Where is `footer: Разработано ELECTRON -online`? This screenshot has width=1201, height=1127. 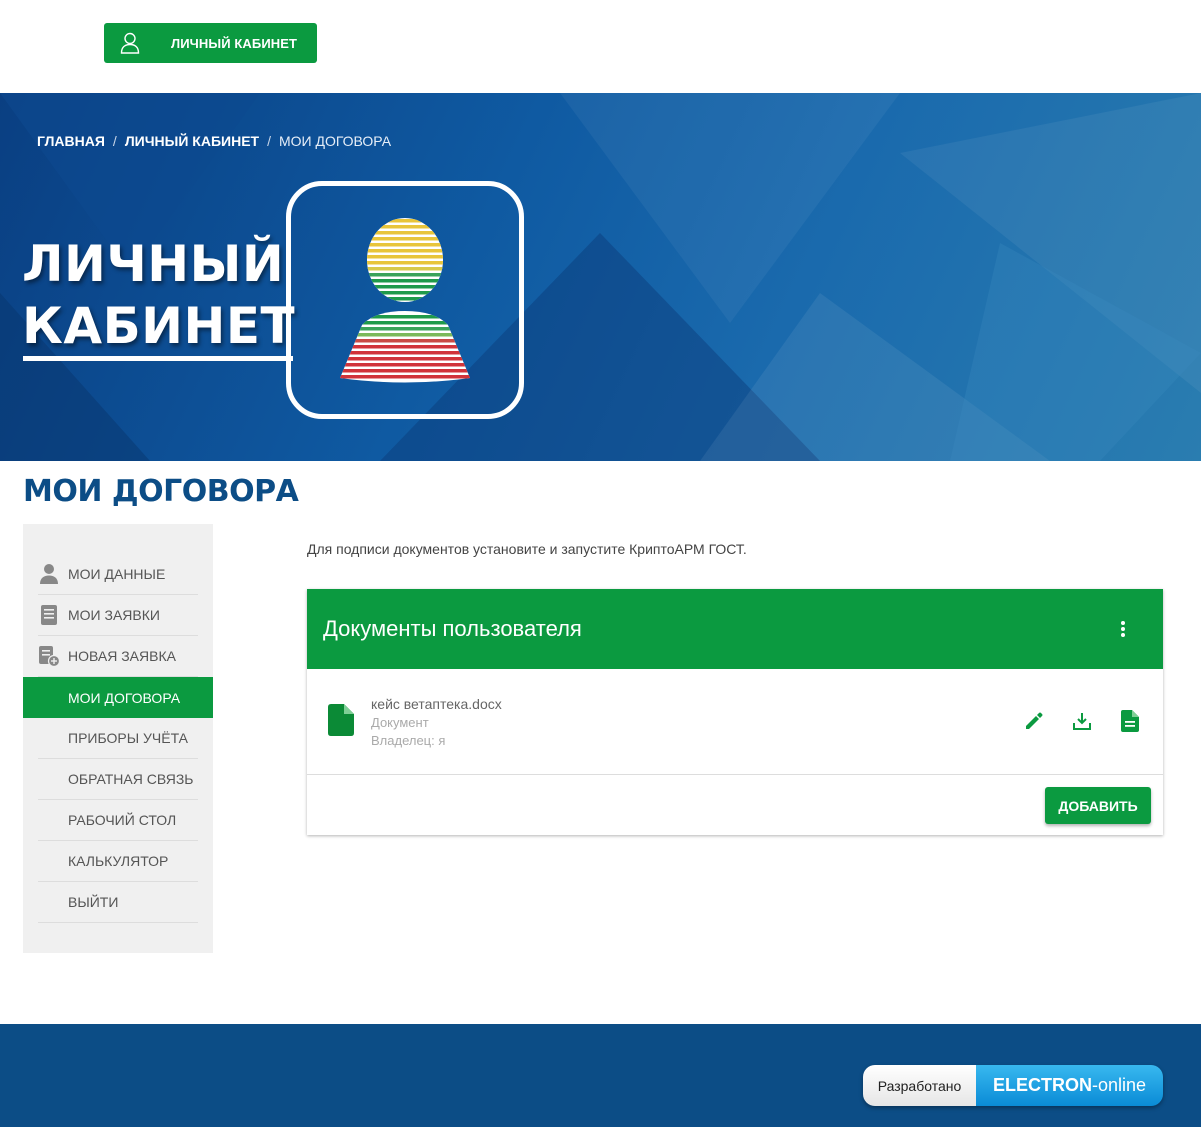
footer: Разработано ELECTRON -online is located at coordinates (600, 1075).